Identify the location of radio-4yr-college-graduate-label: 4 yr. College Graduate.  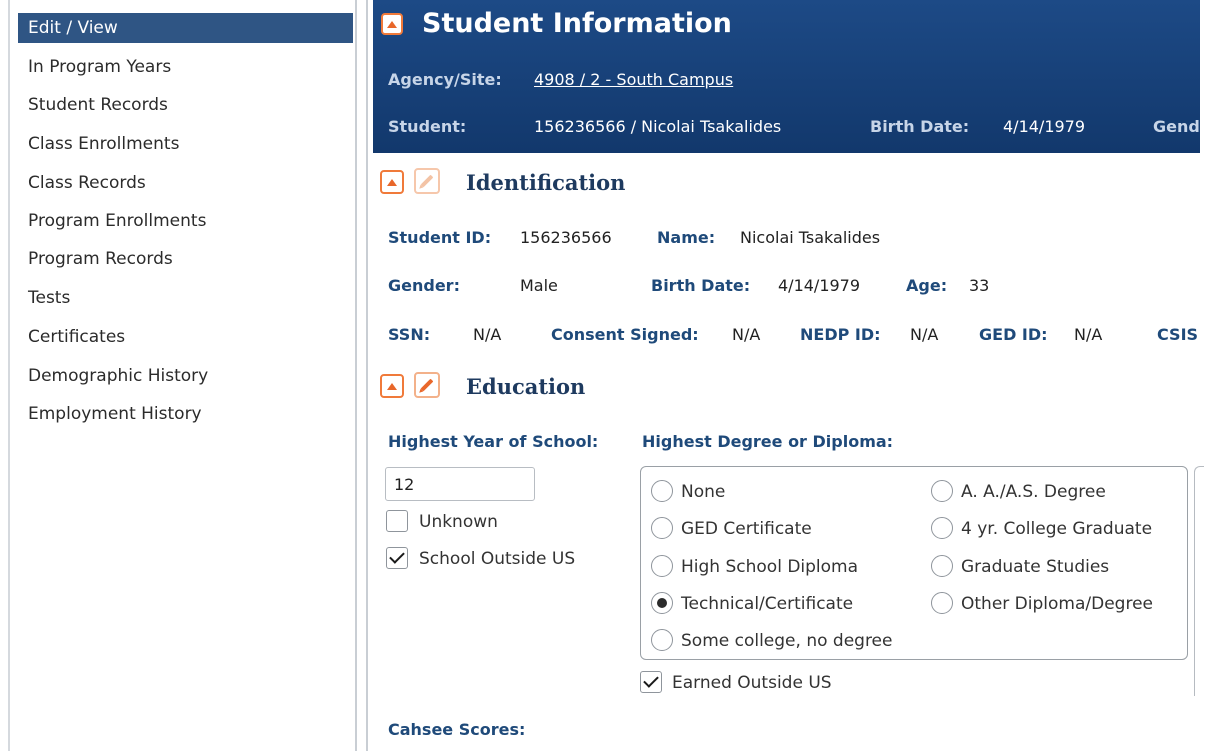
(1057, 529).